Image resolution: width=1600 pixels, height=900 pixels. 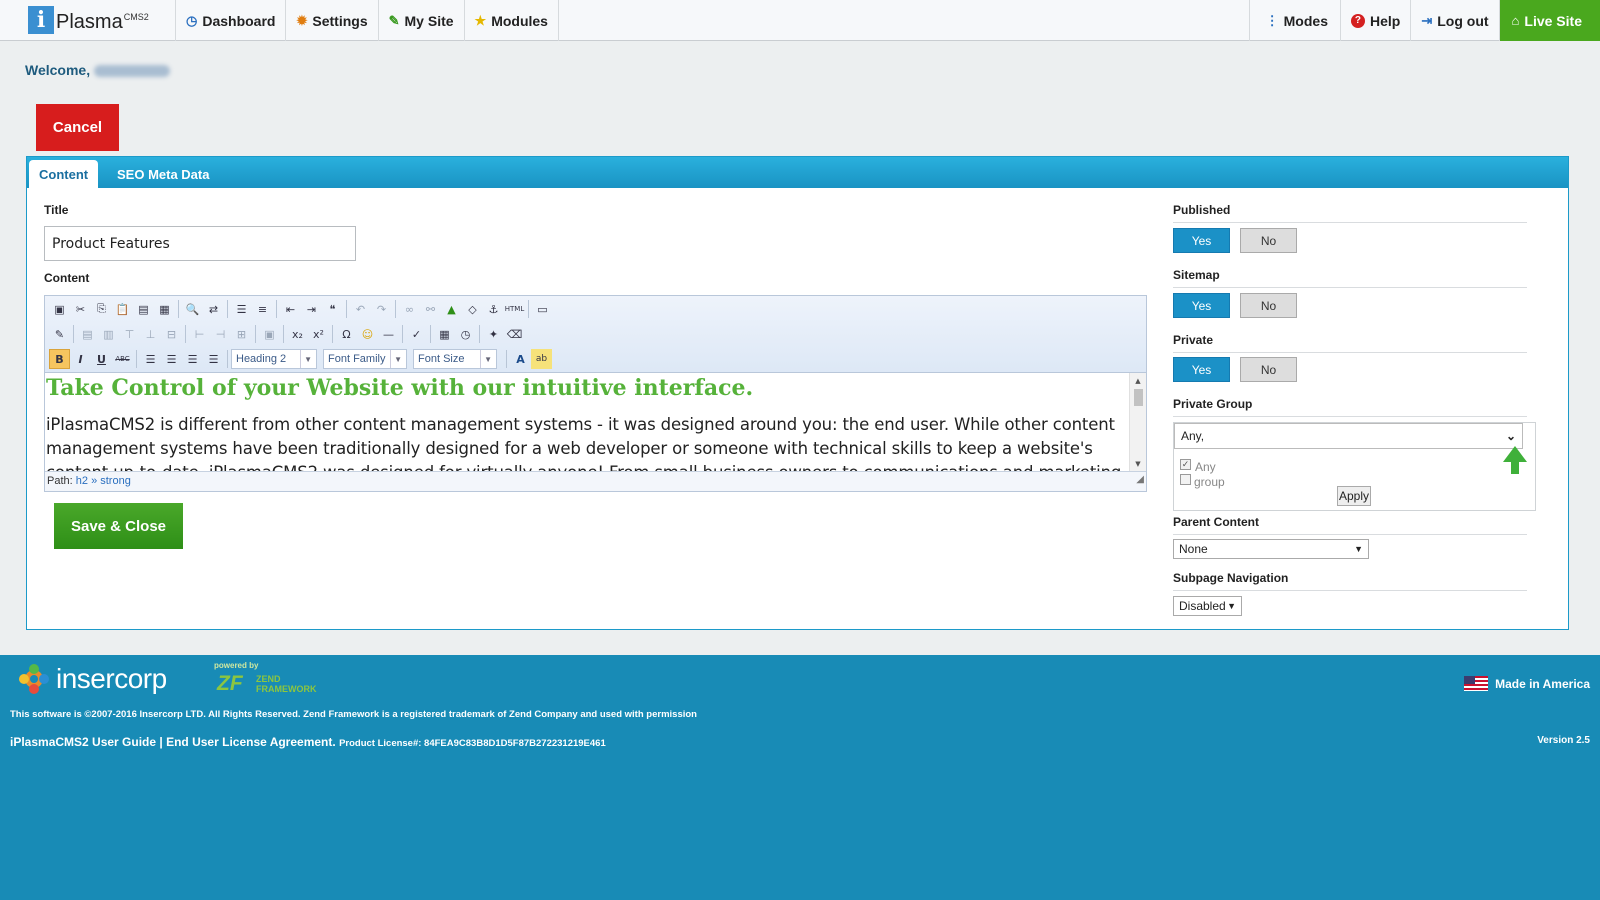 I want to click on eula-link: End User License Agreement., so click(x=251, y=742).